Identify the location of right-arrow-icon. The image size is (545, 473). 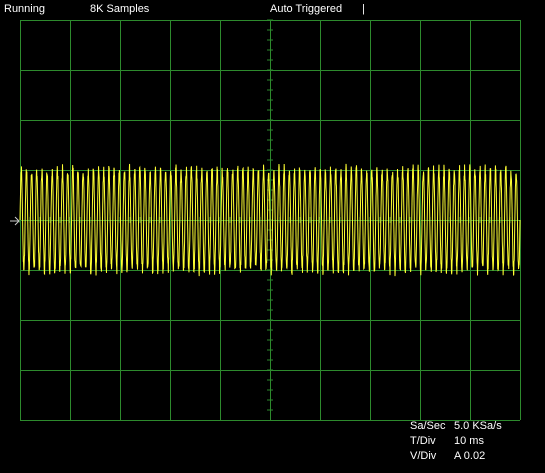
(15, 221).